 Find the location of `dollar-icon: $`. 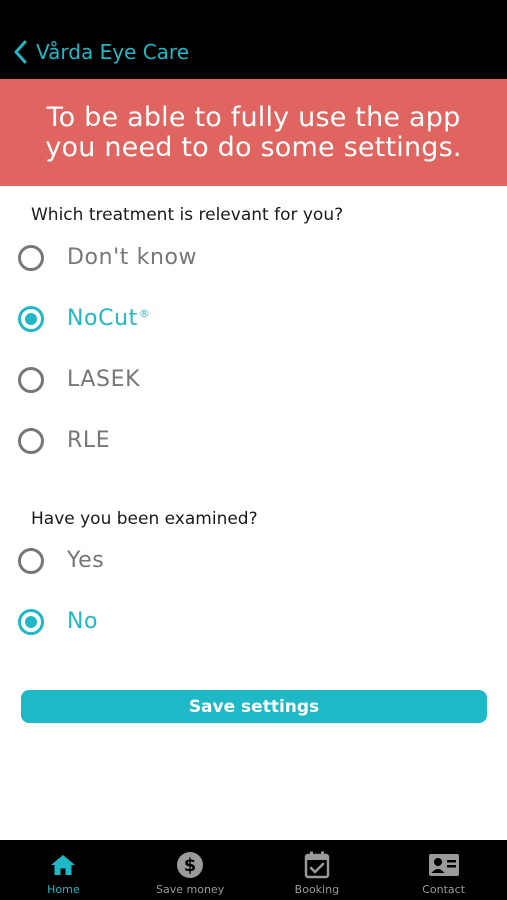

dollar-icon: $ is located at coordinates (190, 865).